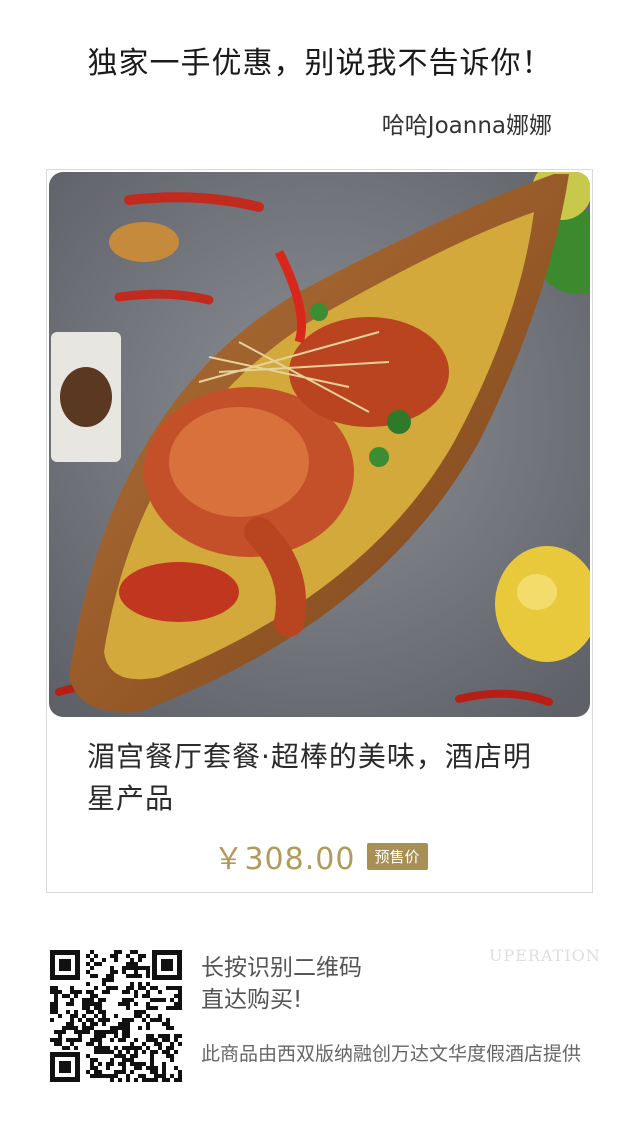 The width and height of the screenshot is (640, 1138). What do you see at coordinates (397, 856) in the screenshot?
I see `presale-badge: 预售价` at bounding box center [397, 856].